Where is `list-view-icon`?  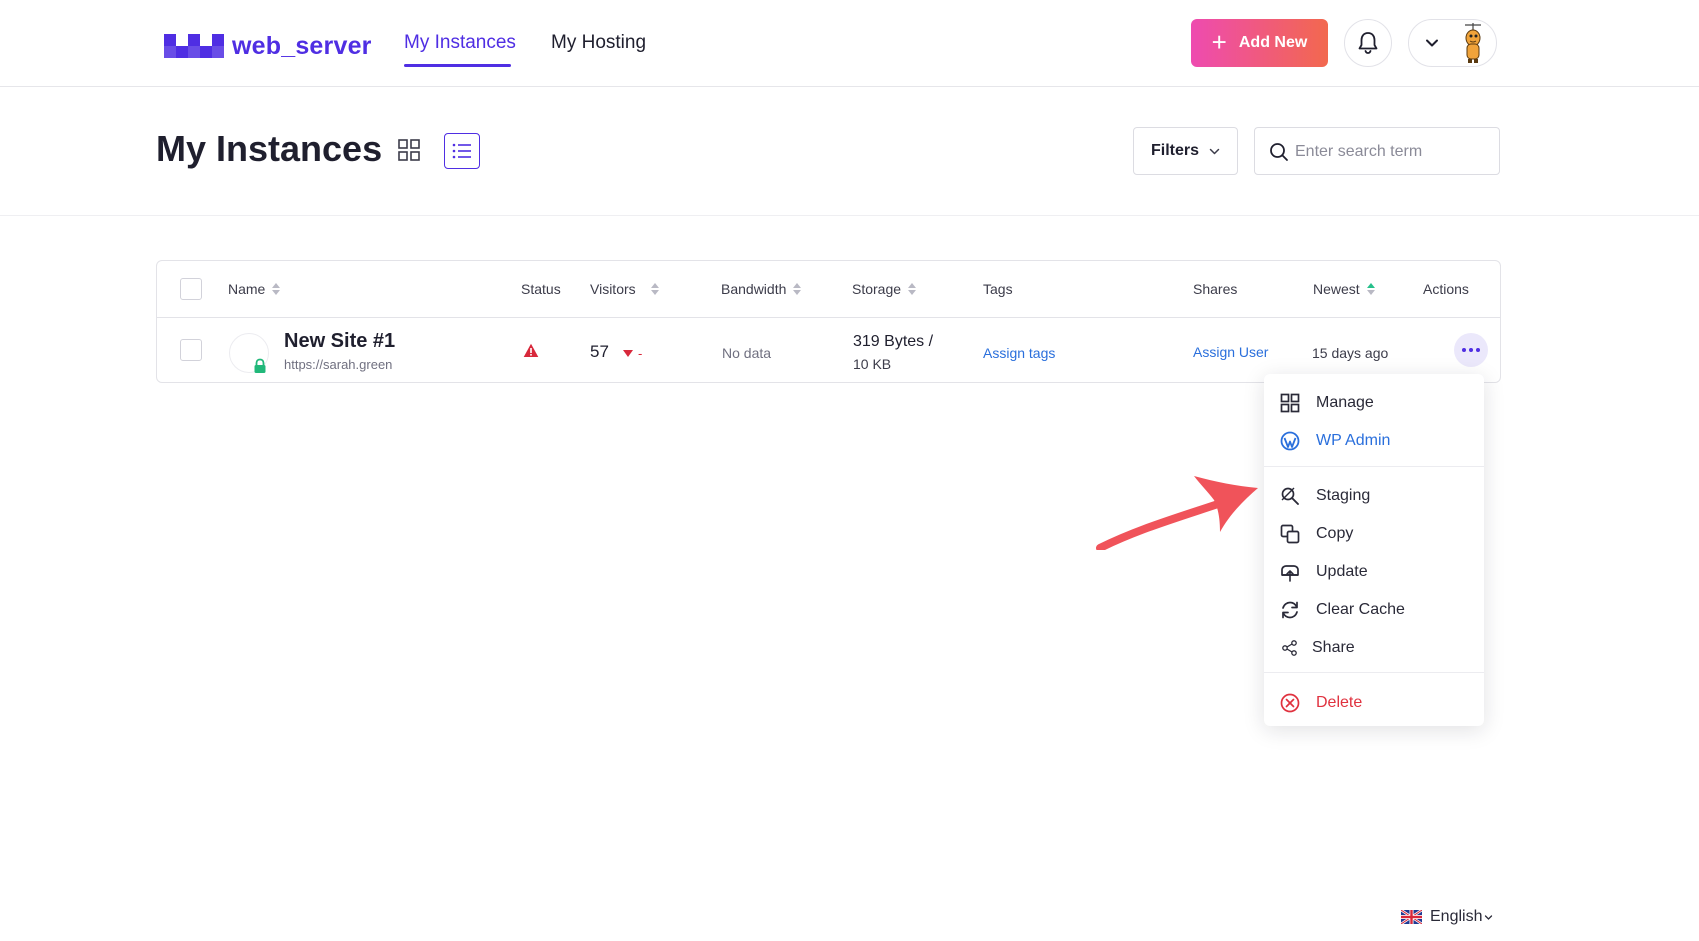 list-view-icon is located at coordinates (461, 151).